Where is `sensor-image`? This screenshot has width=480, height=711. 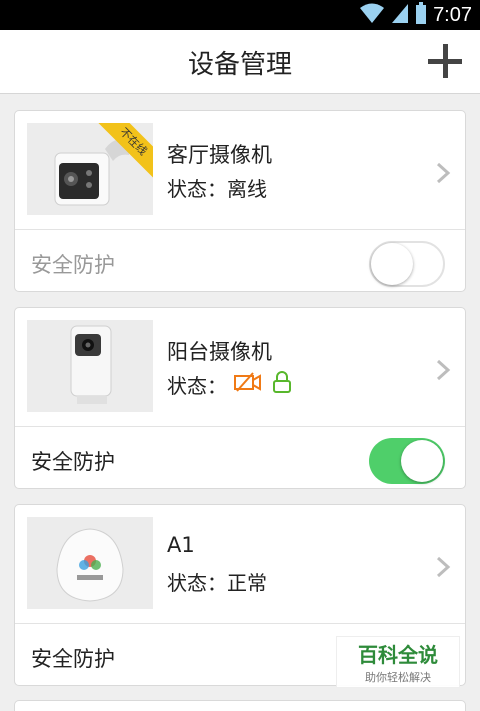
sensor-image is located at coordinates (90, 563).